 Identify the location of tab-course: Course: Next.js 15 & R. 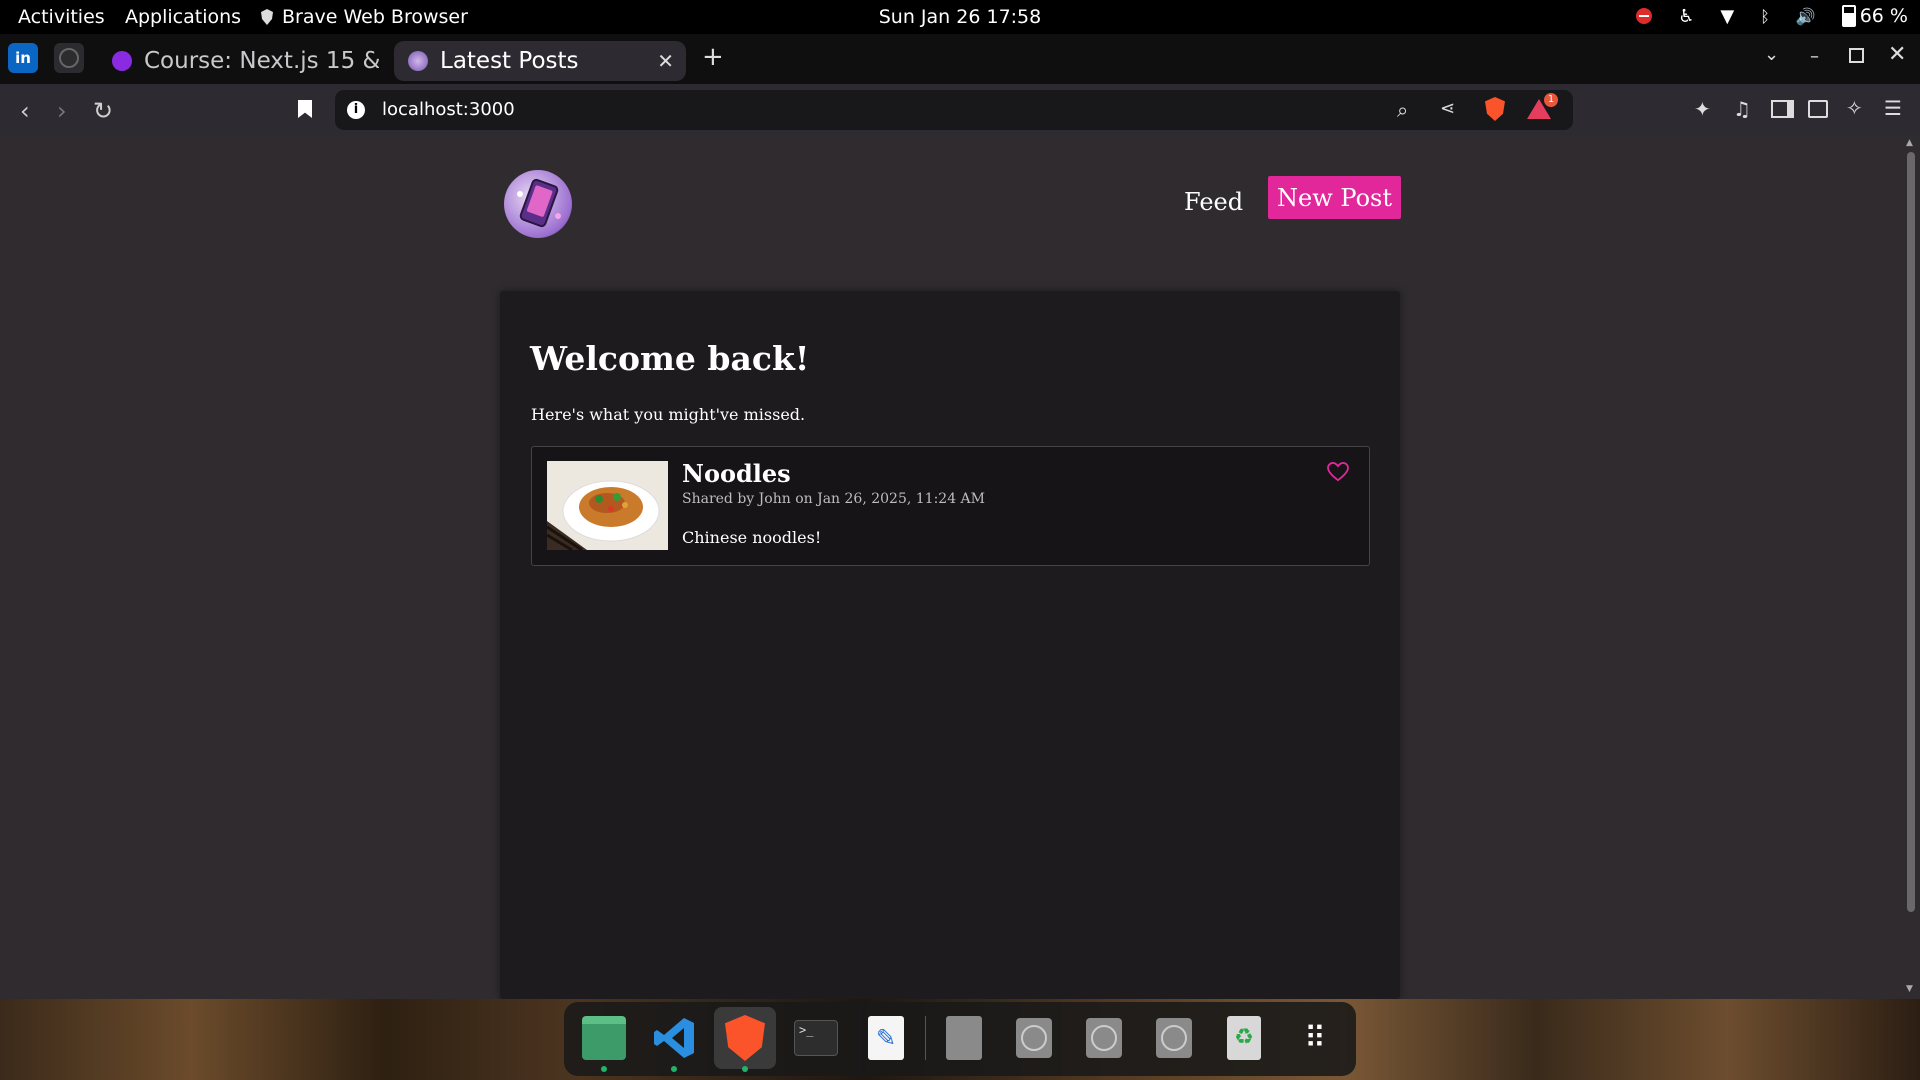
(240, 61).